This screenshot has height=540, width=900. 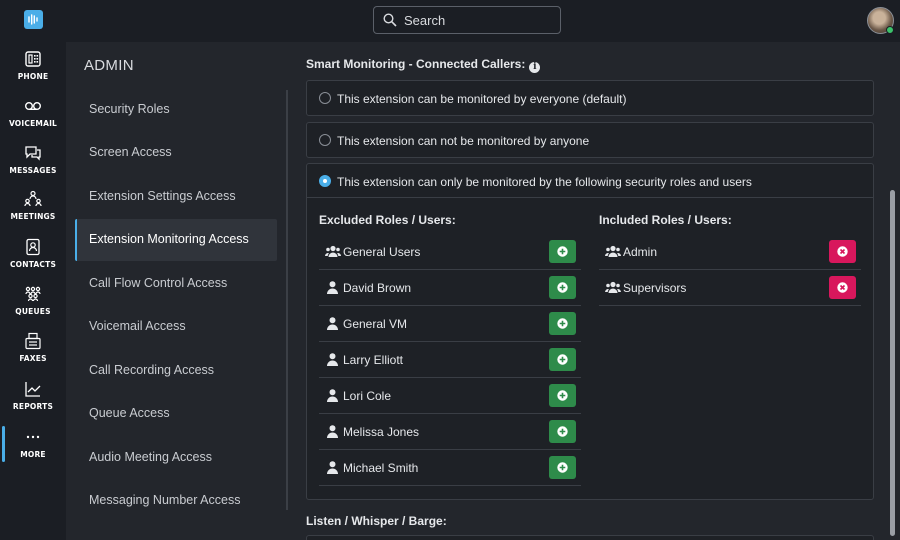 I want to click on row-name: Lori Cole, so click(x=367, y=396).